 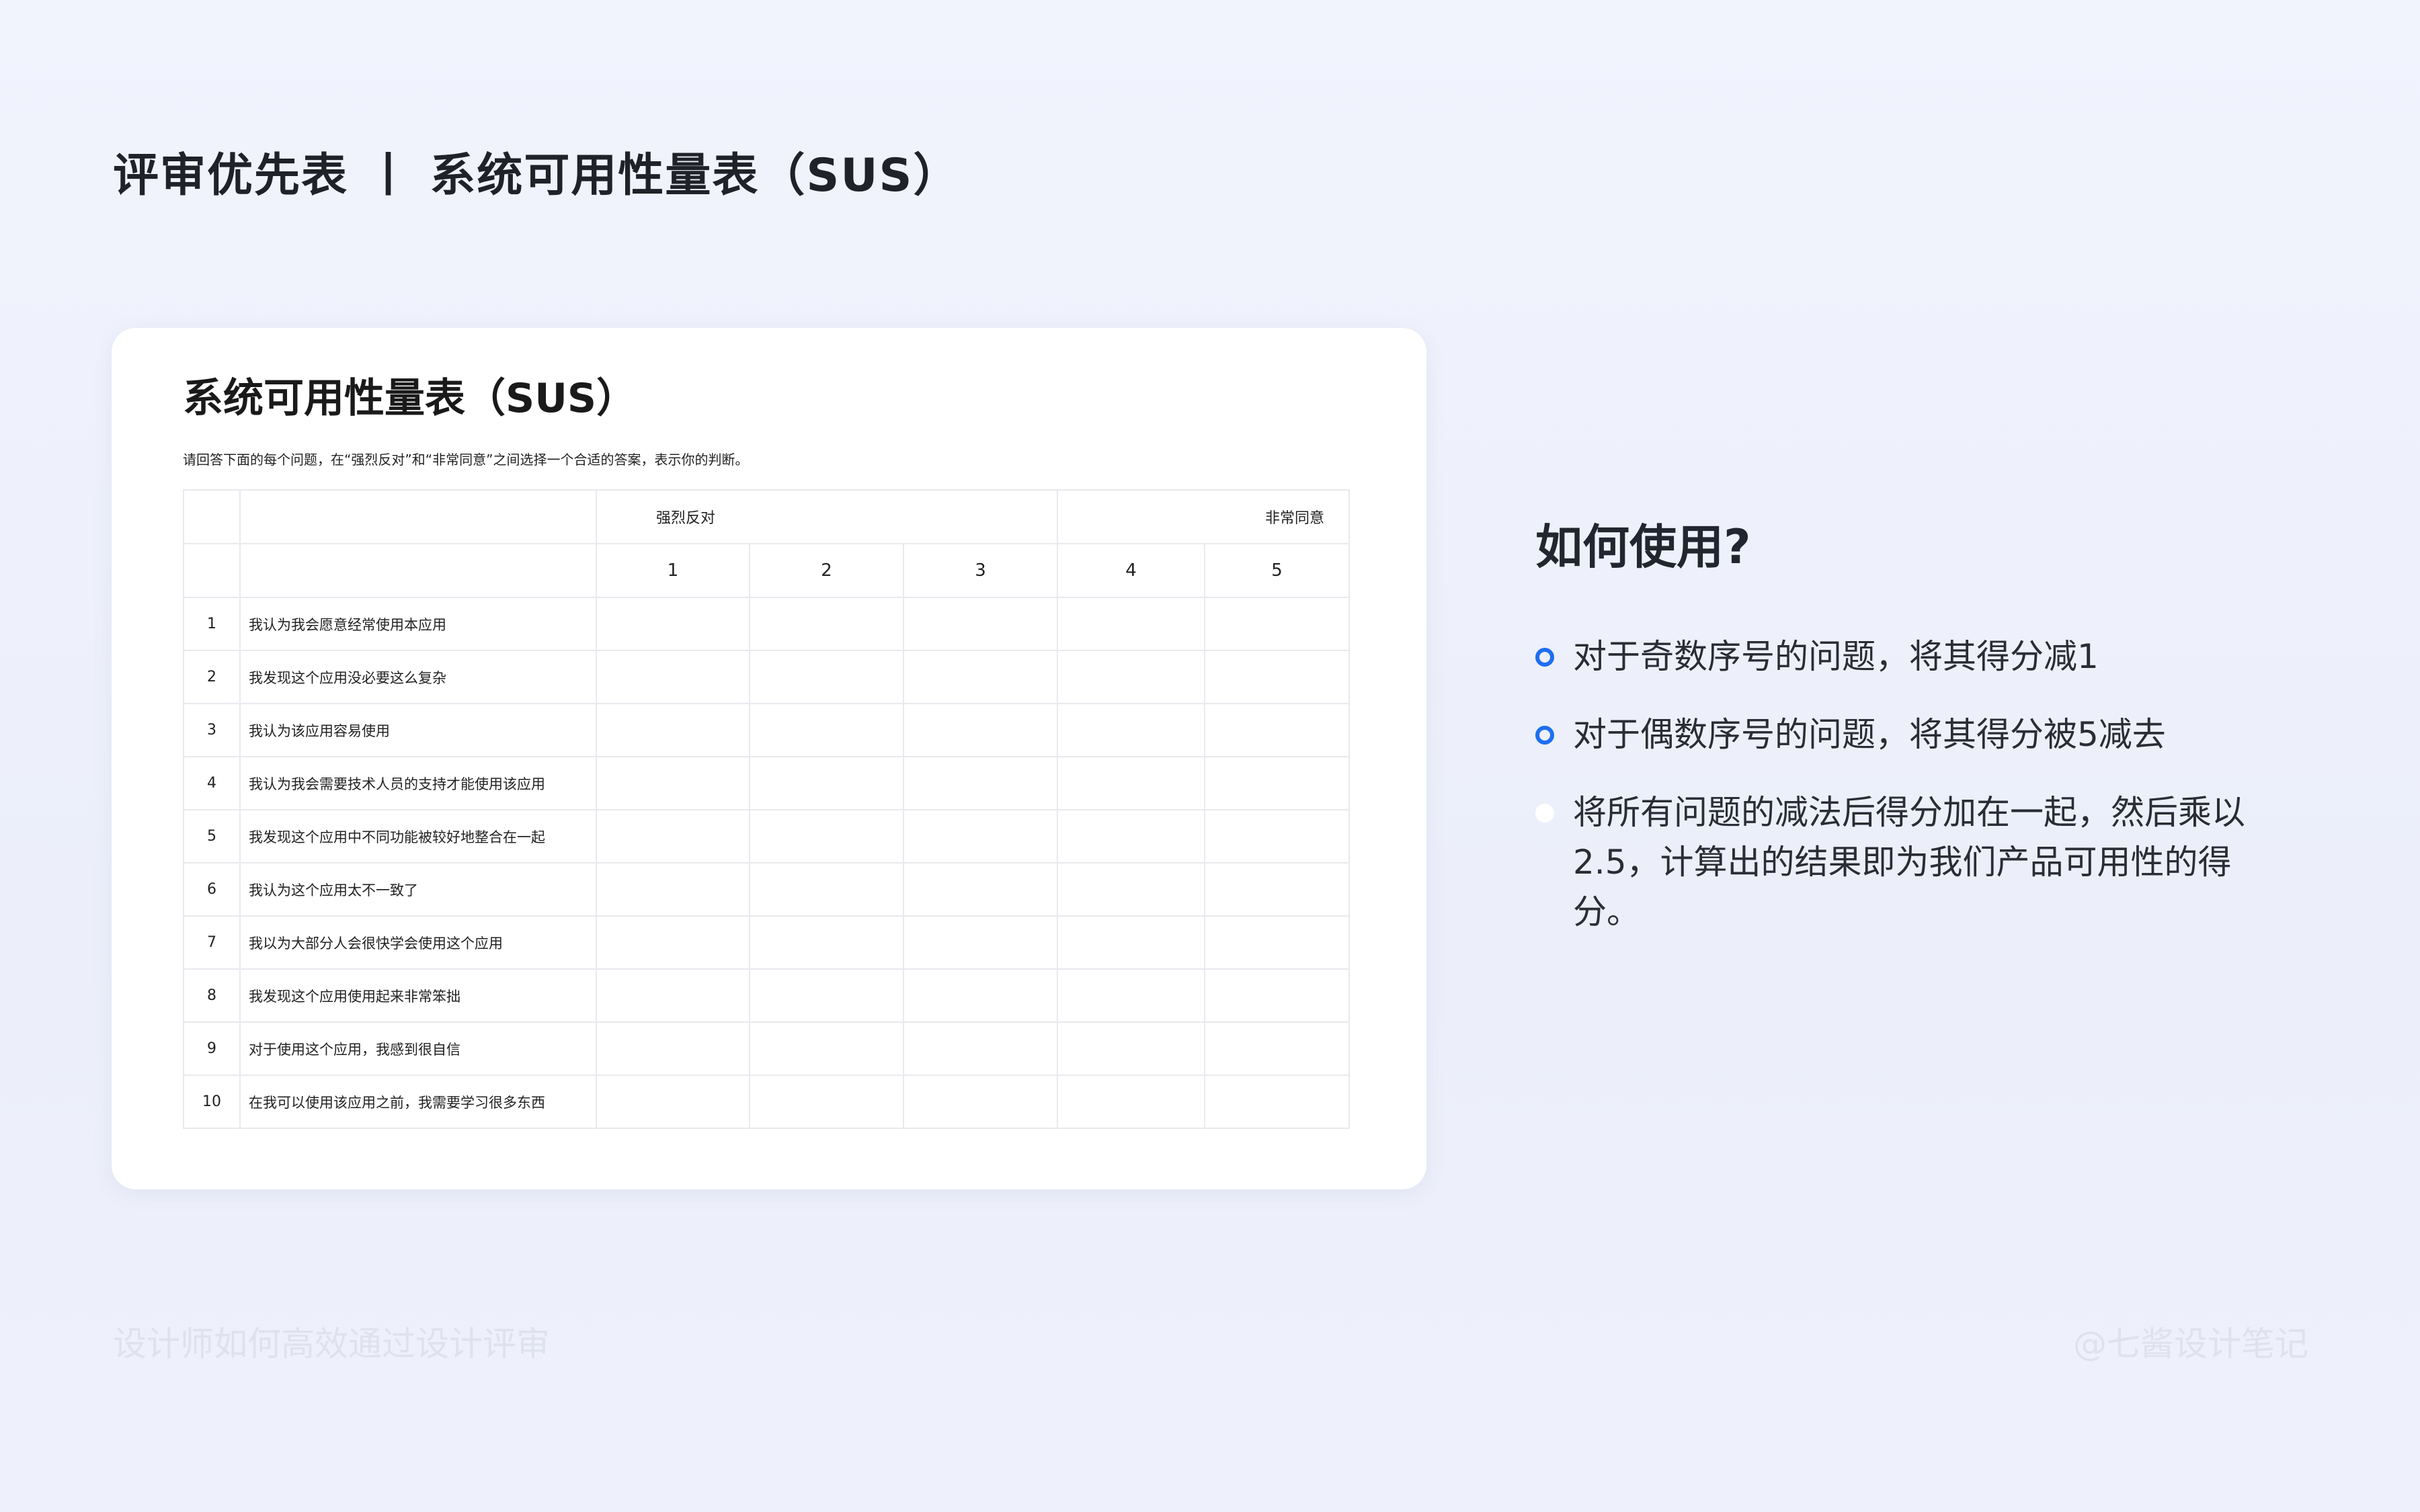 I want to click on table-row: 7 我以为大部分人会很快学会使用这个应用, so click(x=766, y=943).